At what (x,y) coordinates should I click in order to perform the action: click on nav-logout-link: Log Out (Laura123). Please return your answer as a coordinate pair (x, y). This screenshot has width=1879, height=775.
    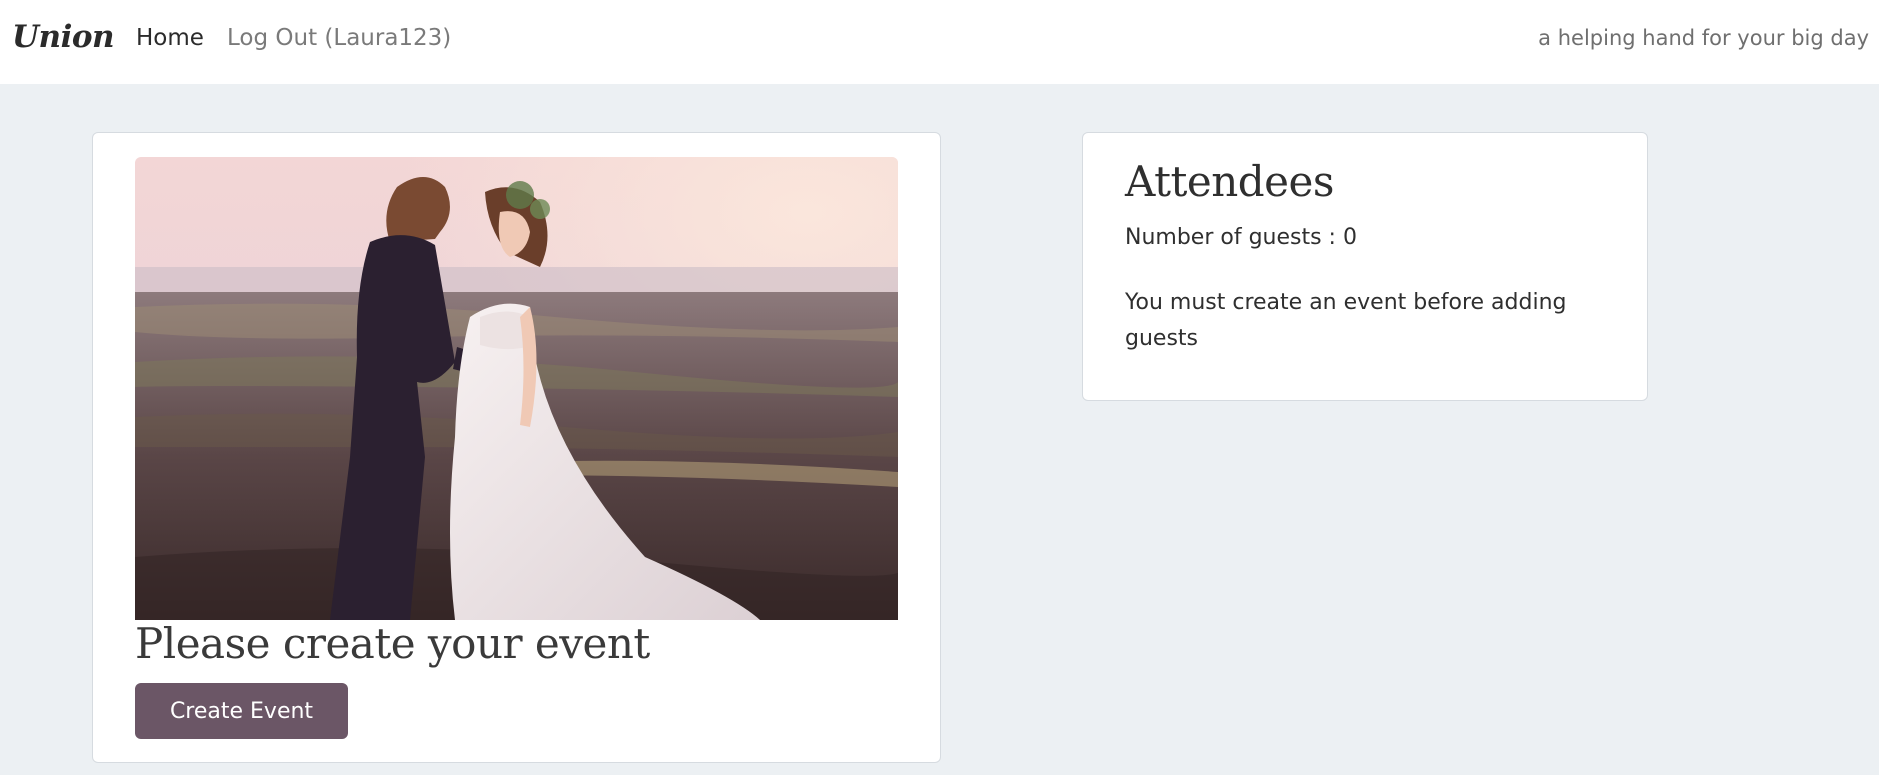
    Looking at the image, I should click on (339, 38).